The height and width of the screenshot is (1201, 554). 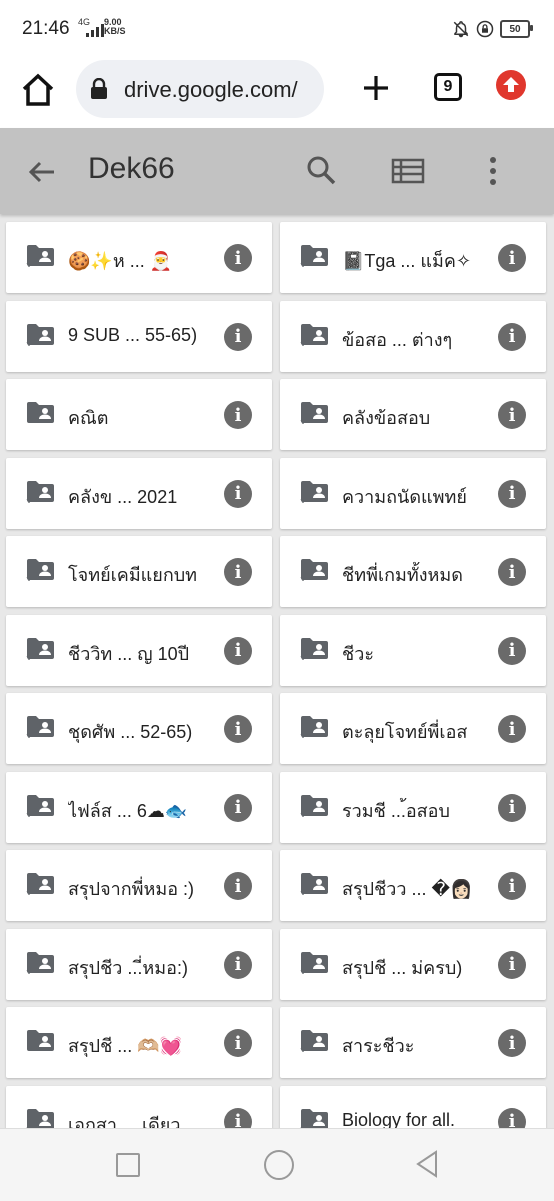 What do you see at coordinates (413, 650) in the screenshot?
I see `folder-card: ชีวะ i` at bounding box center [413, 650].